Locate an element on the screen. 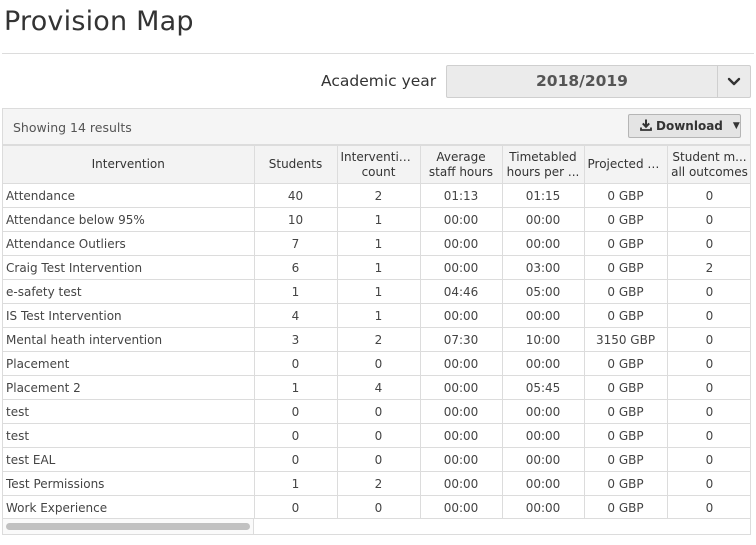 The height and width of the screenshot is (545, 756). academic-year-value: 2018/2019 is located at coordinates (582, 81).